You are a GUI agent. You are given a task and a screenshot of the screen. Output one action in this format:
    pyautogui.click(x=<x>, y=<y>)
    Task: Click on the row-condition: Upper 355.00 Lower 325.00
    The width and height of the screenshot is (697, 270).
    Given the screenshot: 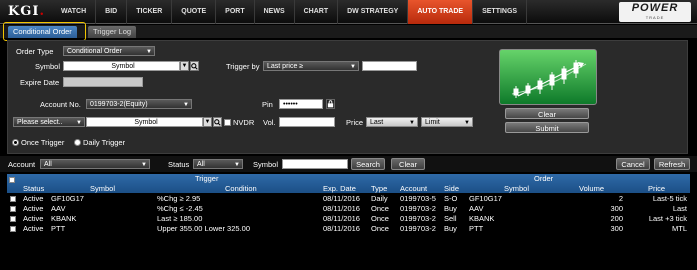 What is the action you would take?
    pyautogui.click(x=203, y=228)
    